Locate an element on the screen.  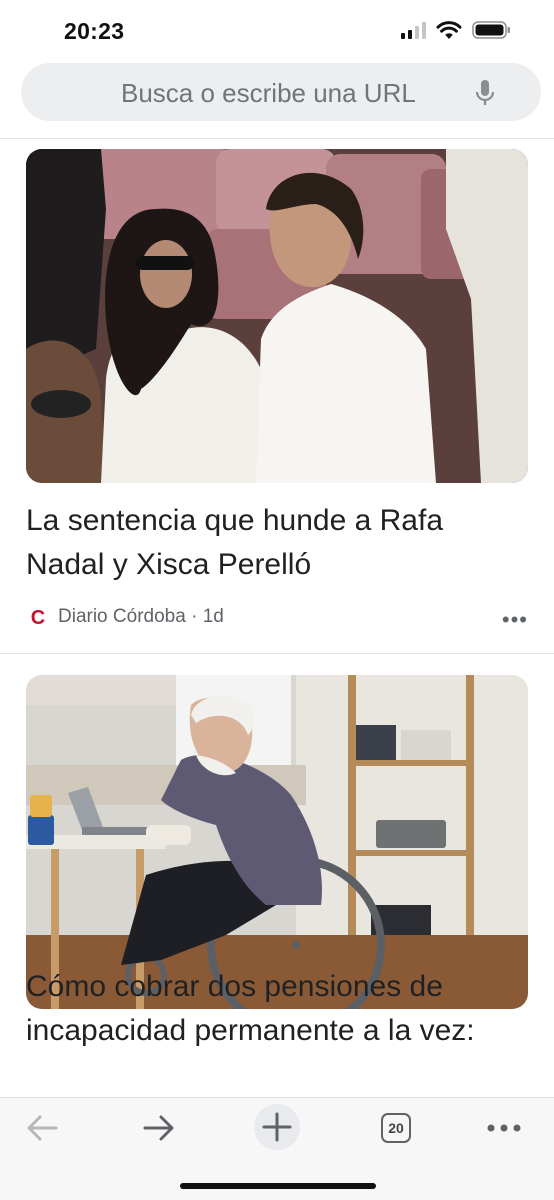
article-more-button: ••• is located at coordinates (515, 620).